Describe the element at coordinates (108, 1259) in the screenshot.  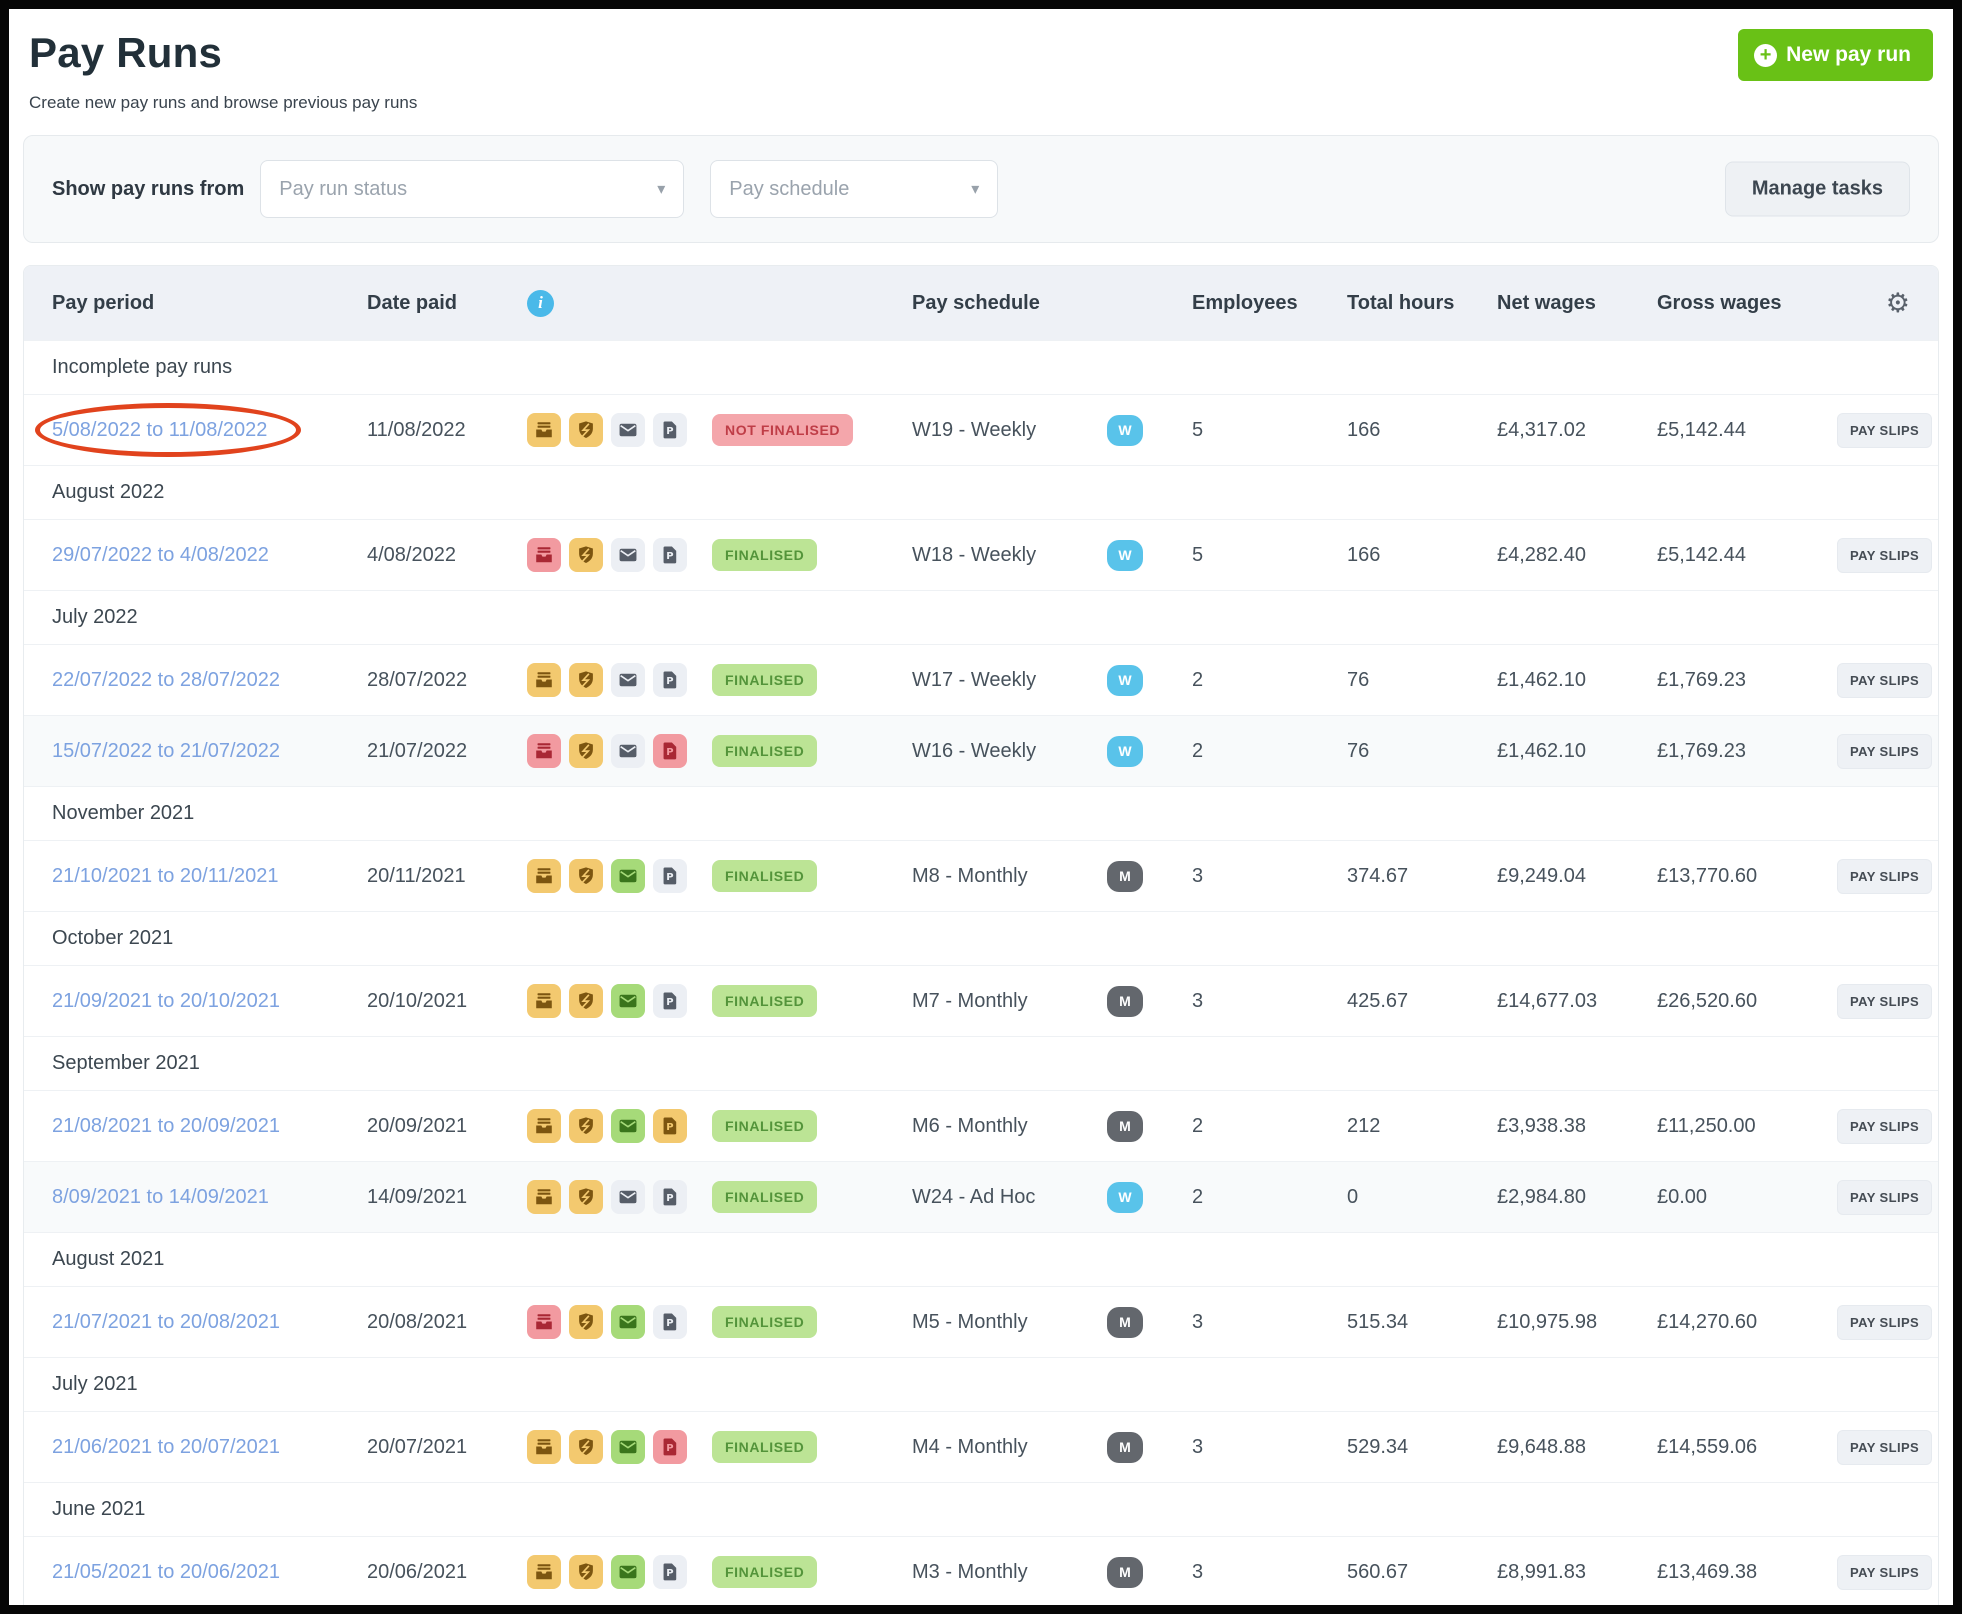
I see `section-label: August 2021` at that location.